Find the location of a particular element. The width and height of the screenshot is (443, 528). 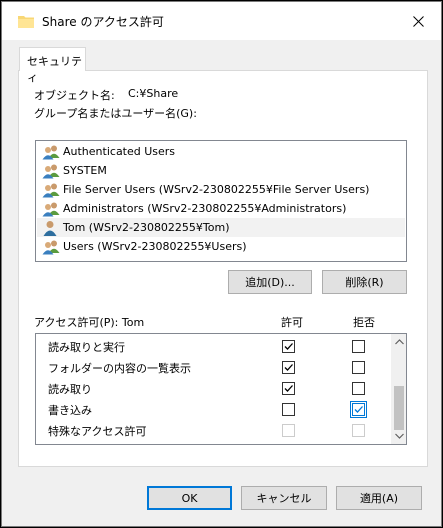

list-item-system: SYSTEM is located at coordinates (221, 170).